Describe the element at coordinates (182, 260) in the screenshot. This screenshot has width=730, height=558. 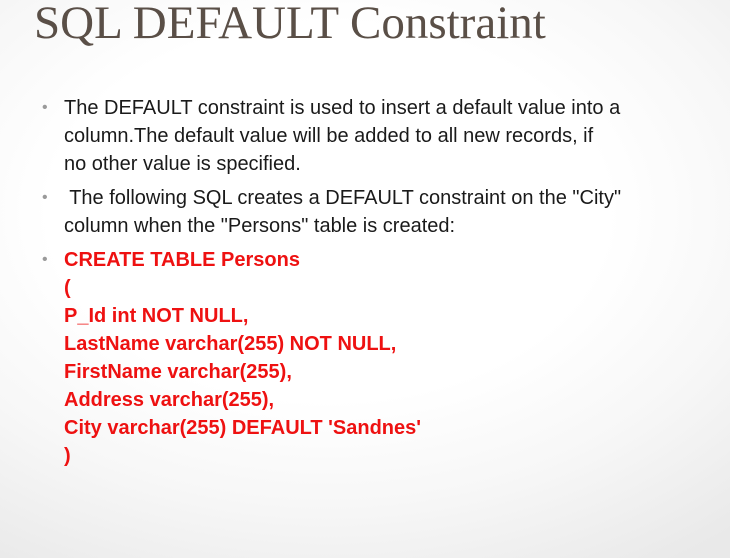
I see `code-line: CREATE TABLE Persons` at that location.